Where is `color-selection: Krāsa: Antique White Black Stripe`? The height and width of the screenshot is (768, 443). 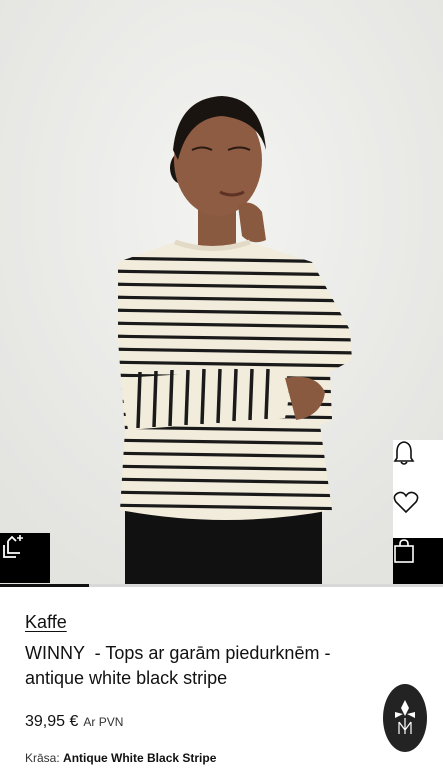
color-selection: Krāsa: Antique White Black Stripe is located at coordinates (120, 758).